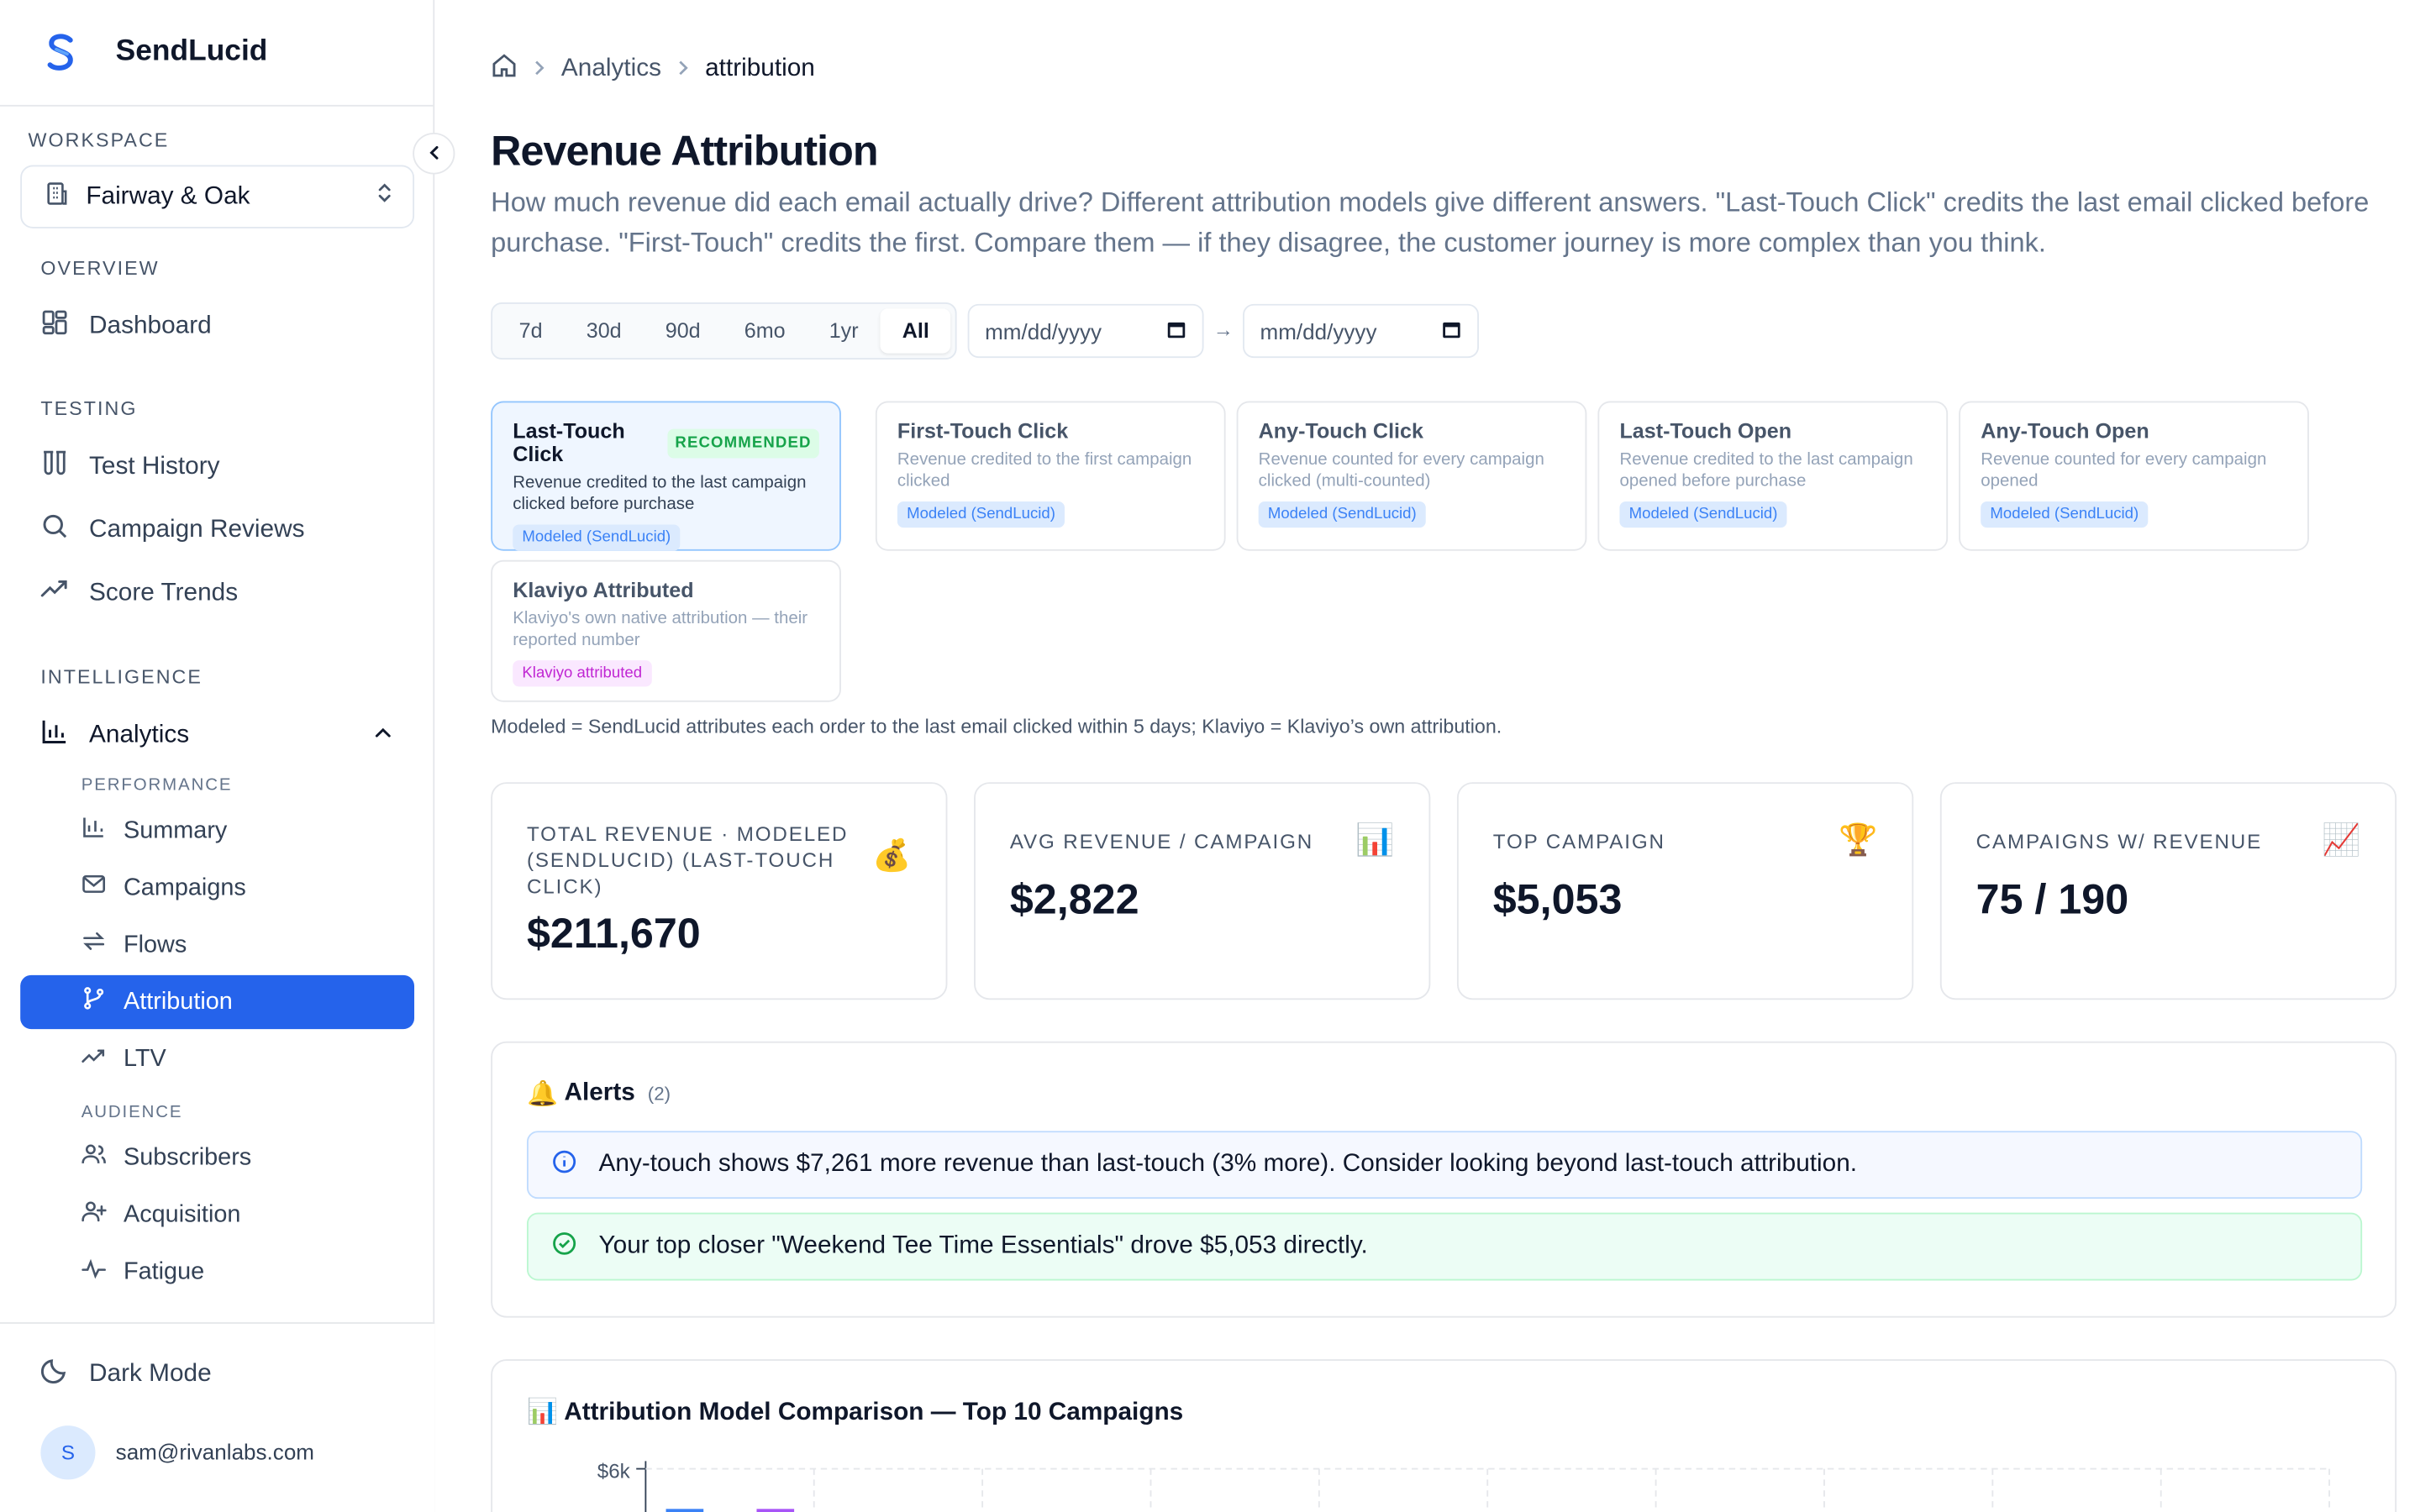 The height and width of the screenshot is (1512, 2420). I want to click on trend-up-icon, so click(54, 593).